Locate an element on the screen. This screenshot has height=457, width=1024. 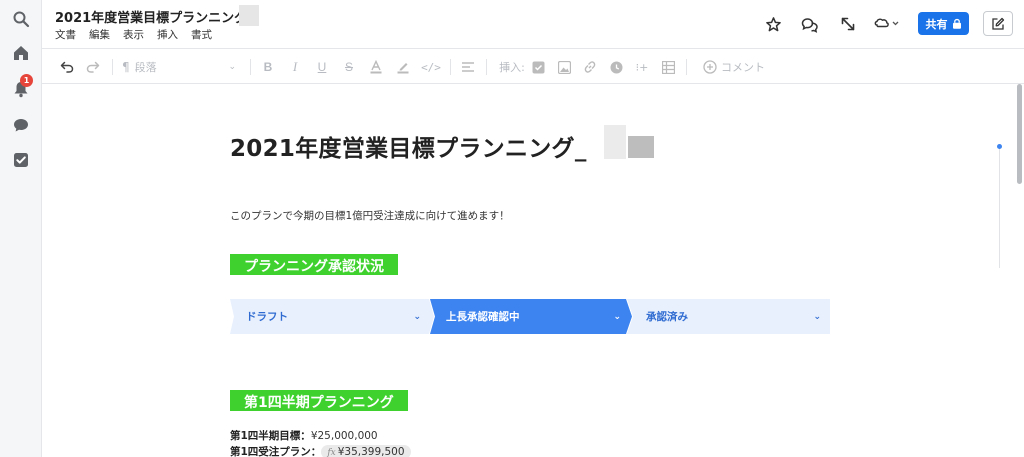
share-button-label: 共有 is located at coordinates (936, 24).